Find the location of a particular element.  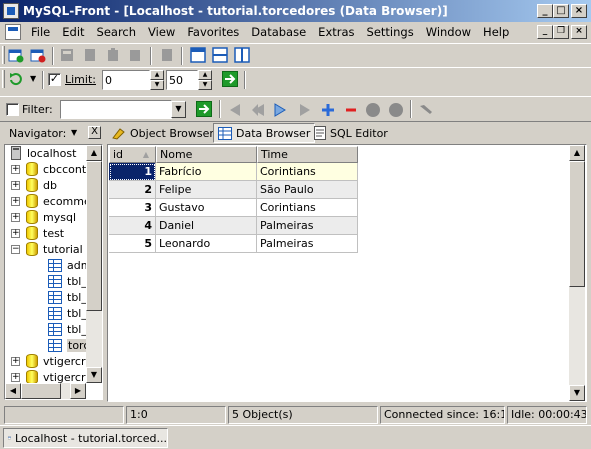

limit-count-input is located at coordinates (182, 80).